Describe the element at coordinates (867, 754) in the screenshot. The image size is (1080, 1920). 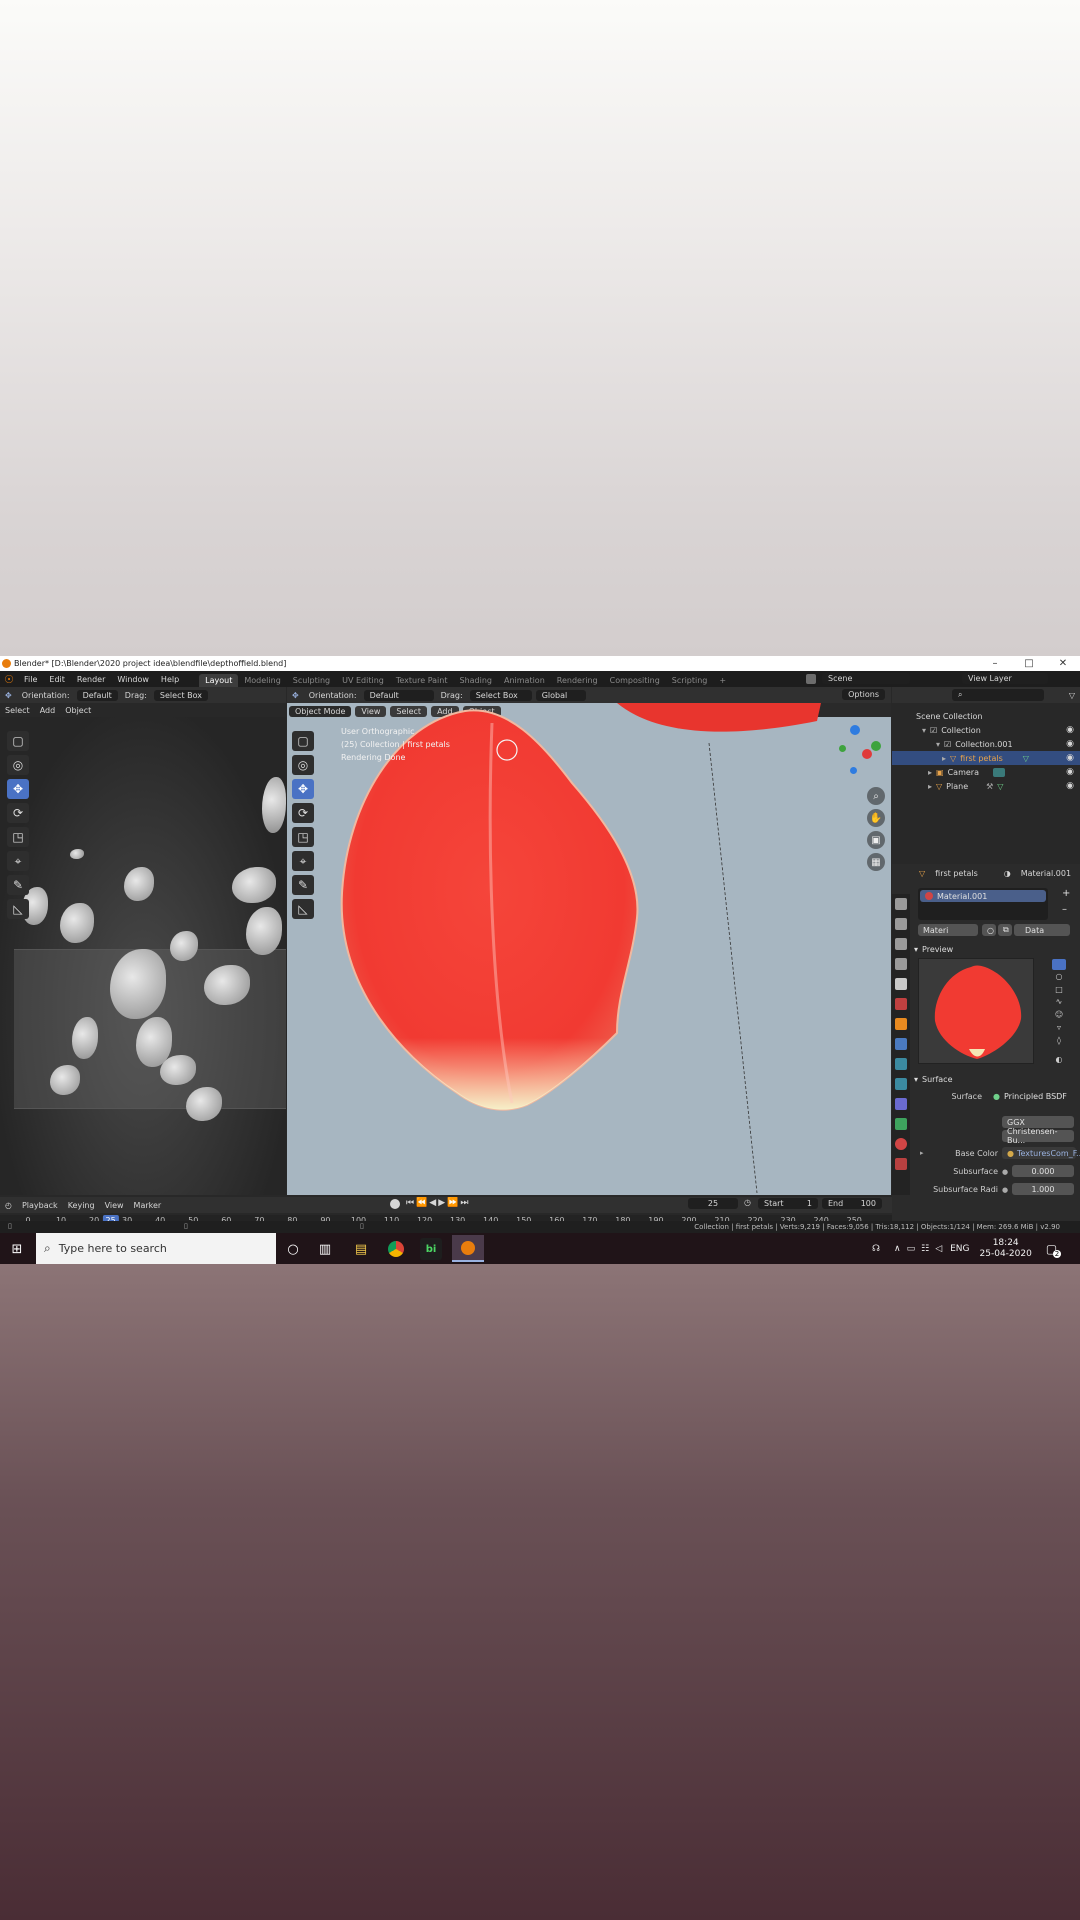
I see `gizmo-x-axis` at that location.